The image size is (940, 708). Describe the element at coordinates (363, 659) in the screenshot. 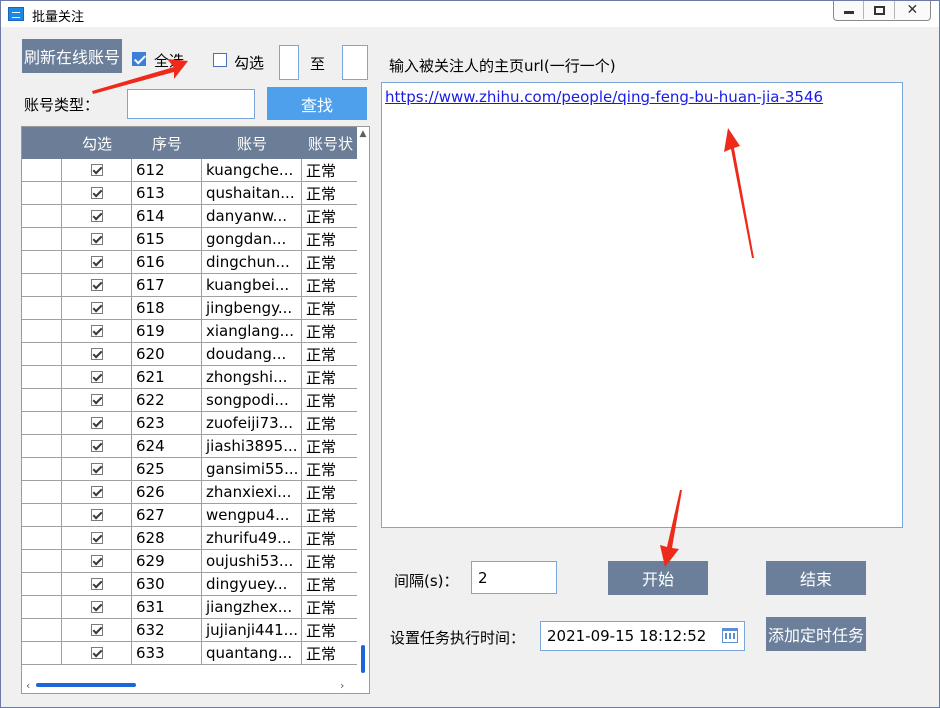

I see `vertical-scroll-thumb` at that location.